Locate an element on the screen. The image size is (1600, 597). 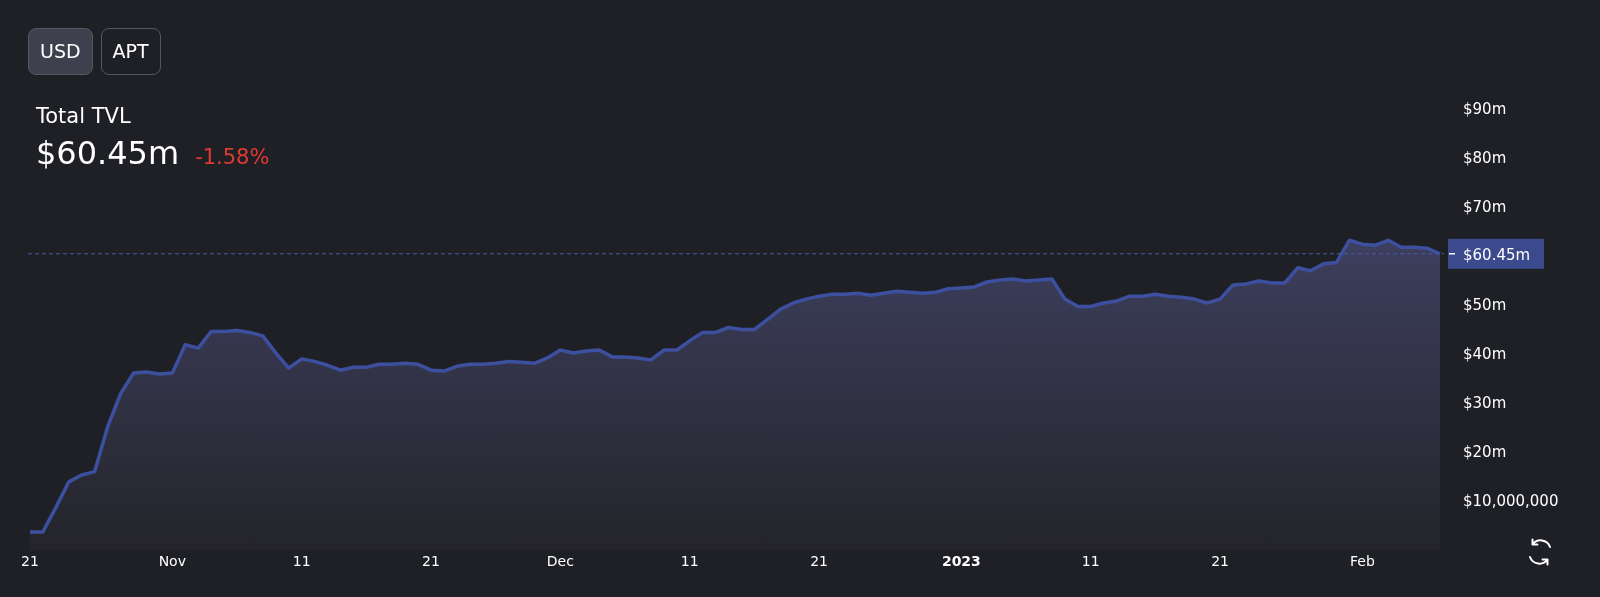
y-axis-label: $30m is located at coordinates (1485, 403).